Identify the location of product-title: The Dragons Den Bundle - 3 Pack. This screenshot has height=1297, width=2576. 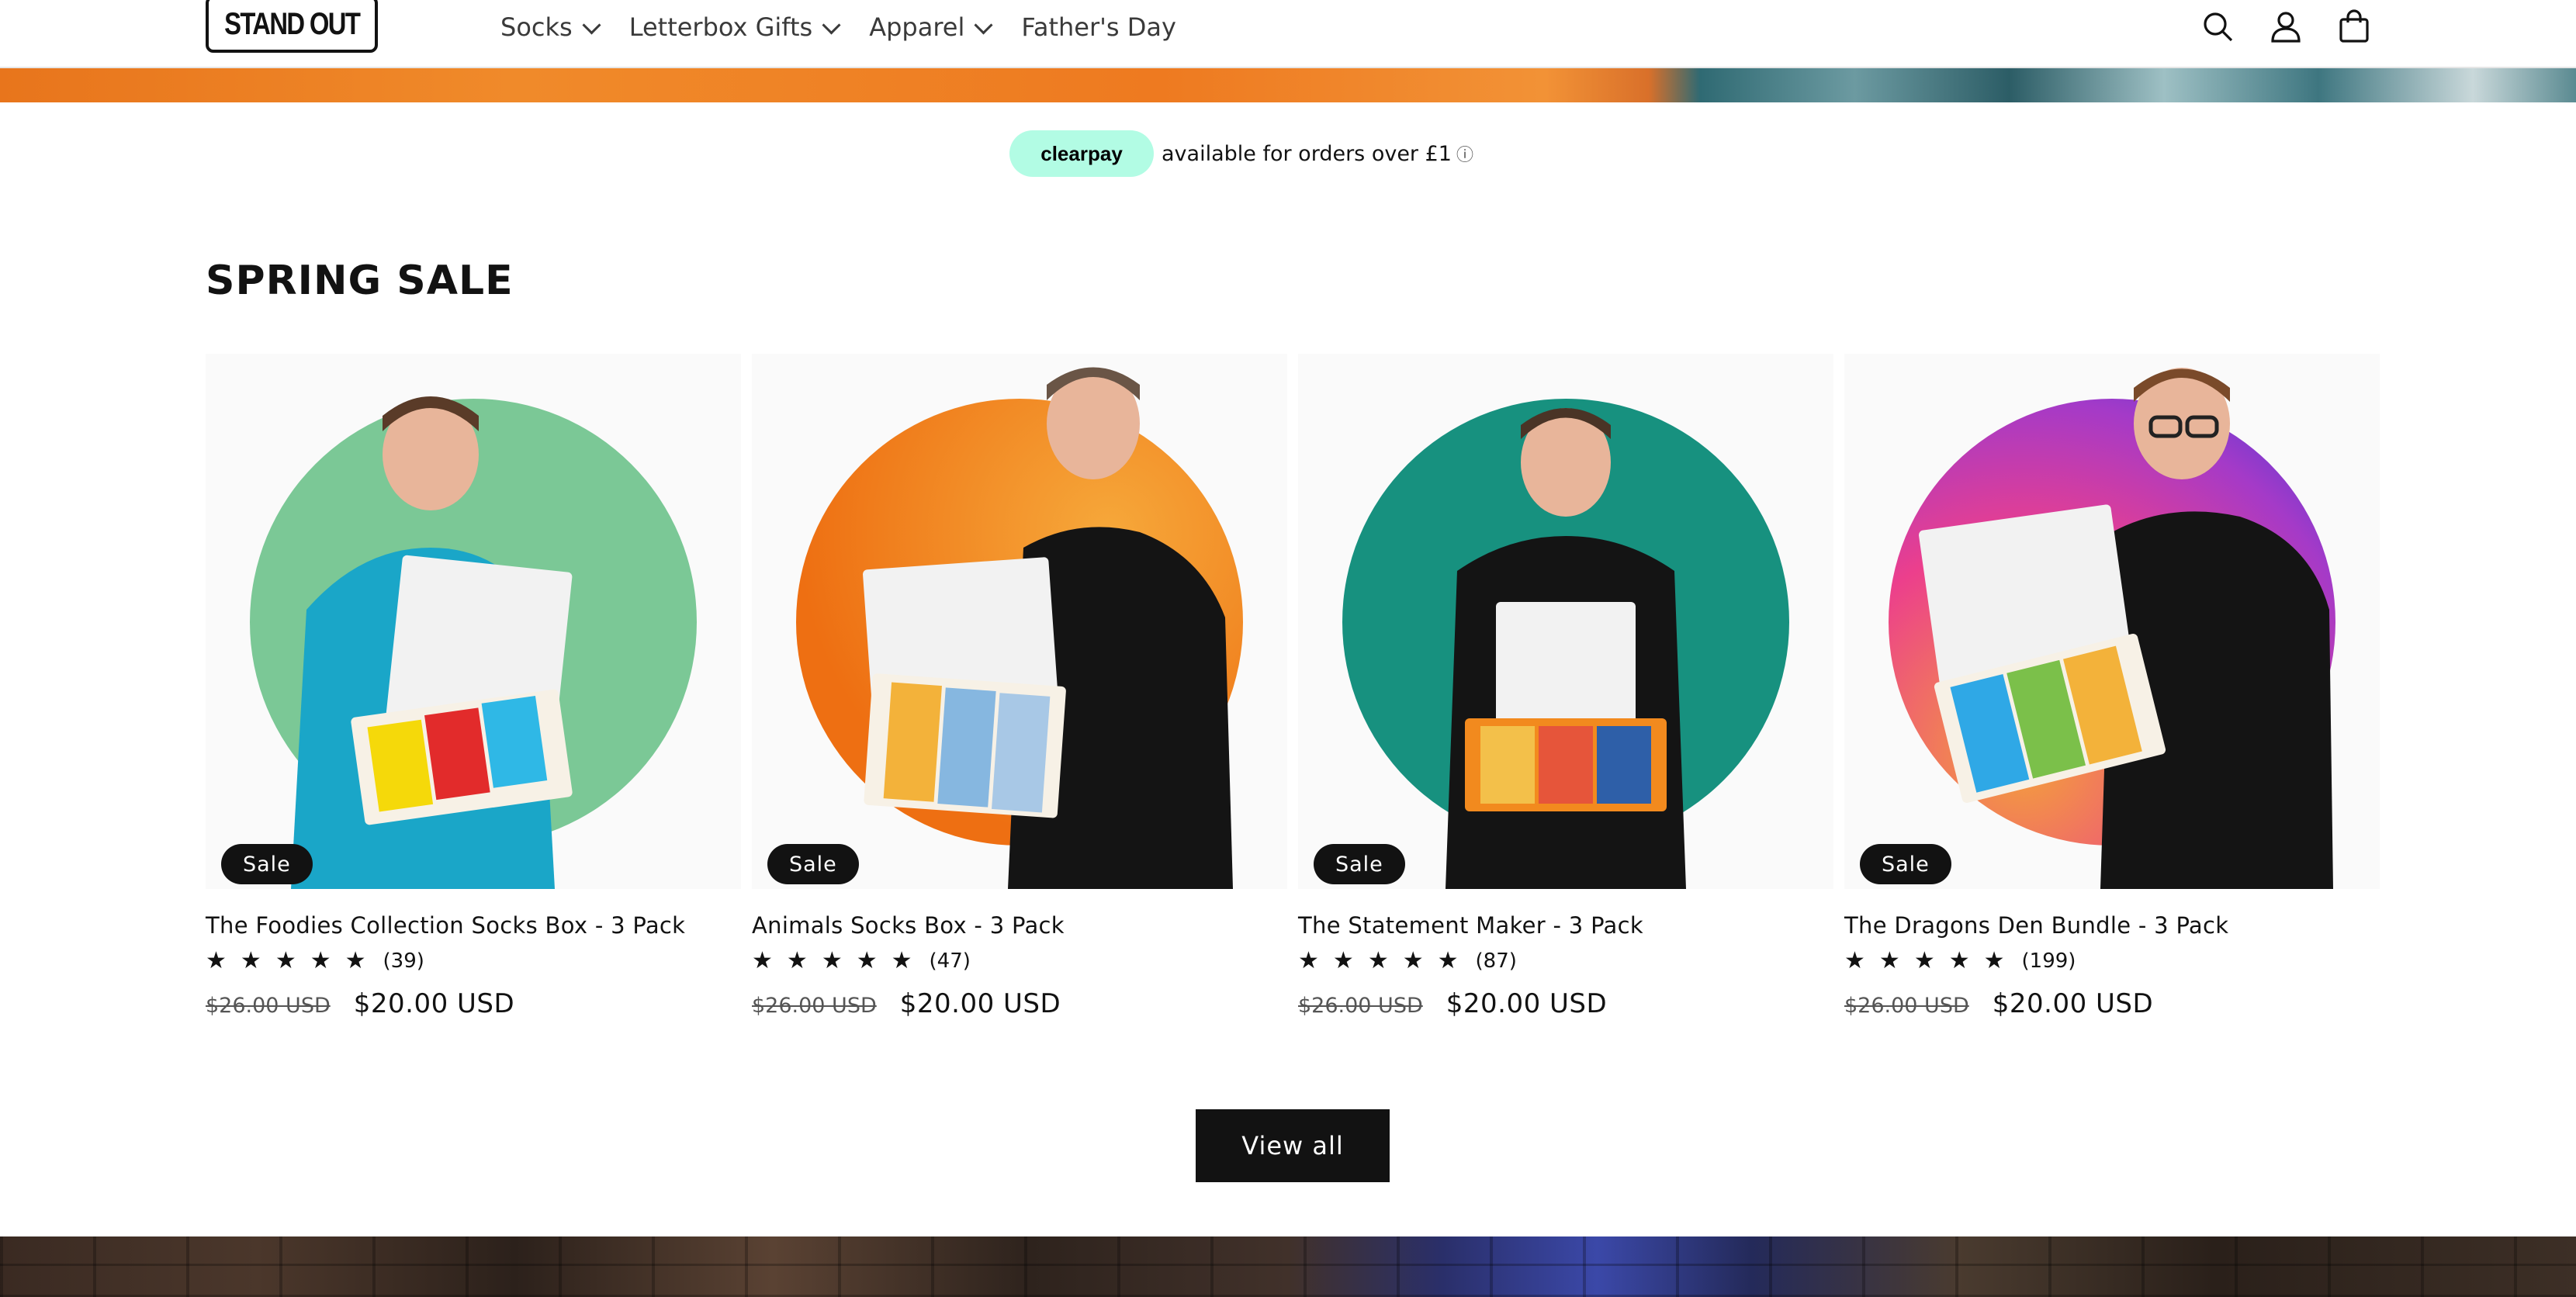
(2112, 925).